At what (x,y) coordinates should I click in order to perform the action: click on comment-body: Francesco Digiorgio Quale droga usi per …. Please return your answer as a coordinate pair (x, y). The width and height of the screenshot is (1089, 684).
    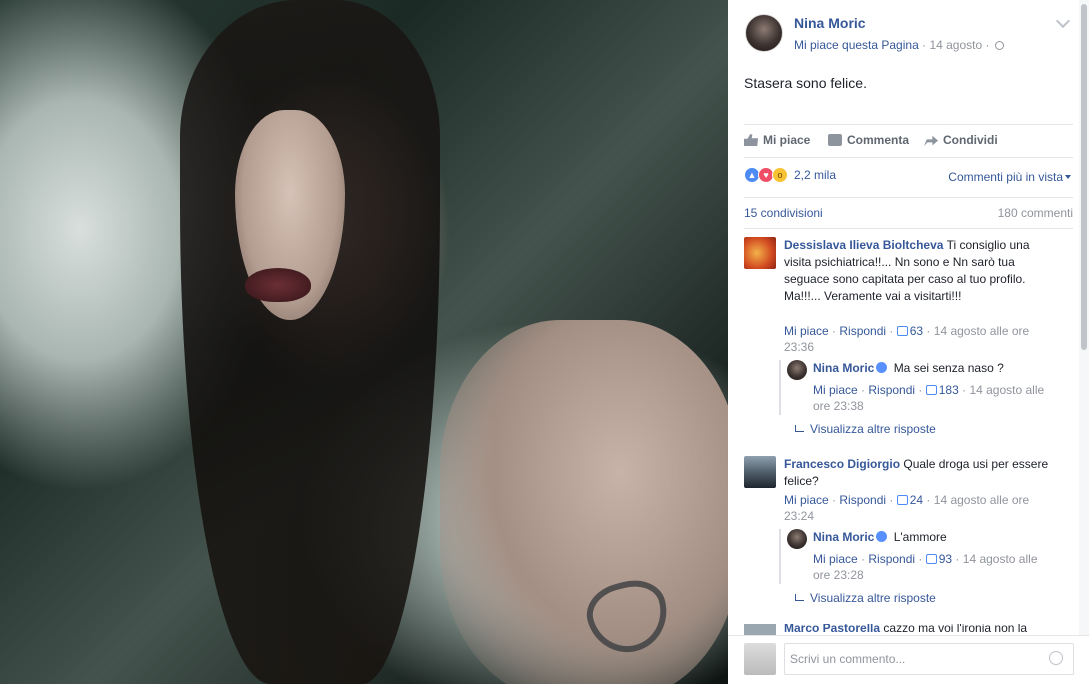
    Looking at the image, I should click on (921, 473).